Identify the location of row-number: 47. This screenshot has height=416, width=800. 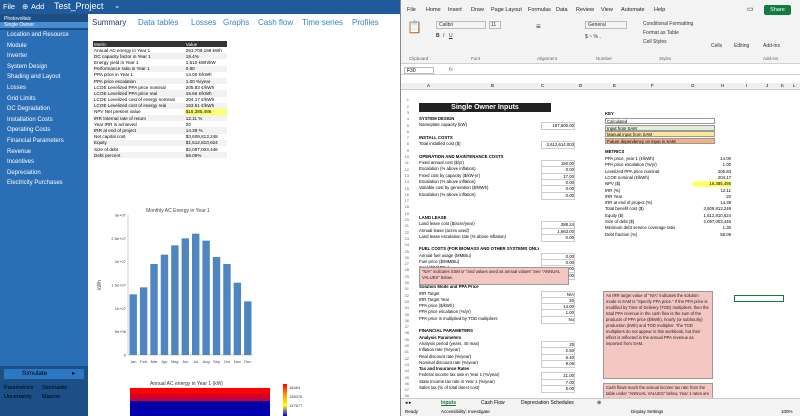
(405, 389).